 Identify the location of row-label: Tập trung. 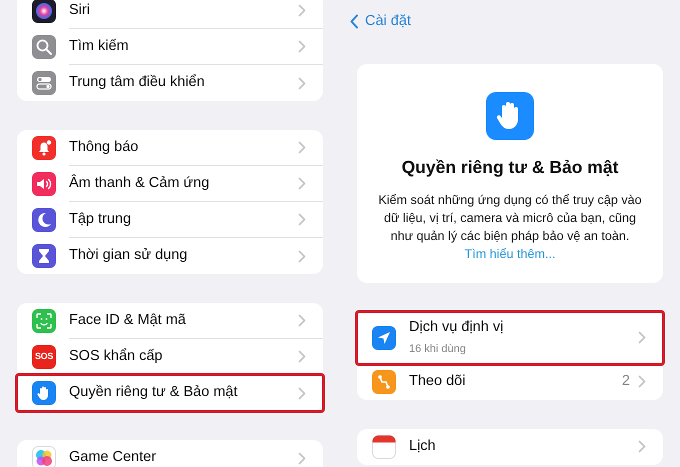
(100, 218).